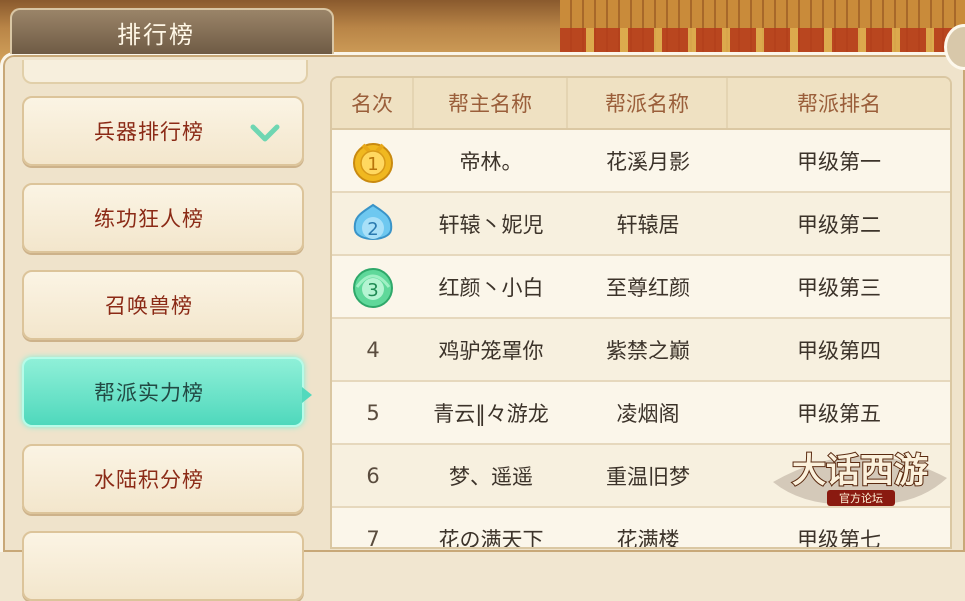 This screenshot has height=601, width=965. I want to click on column-header-rank: 名次, so click(373, 103).